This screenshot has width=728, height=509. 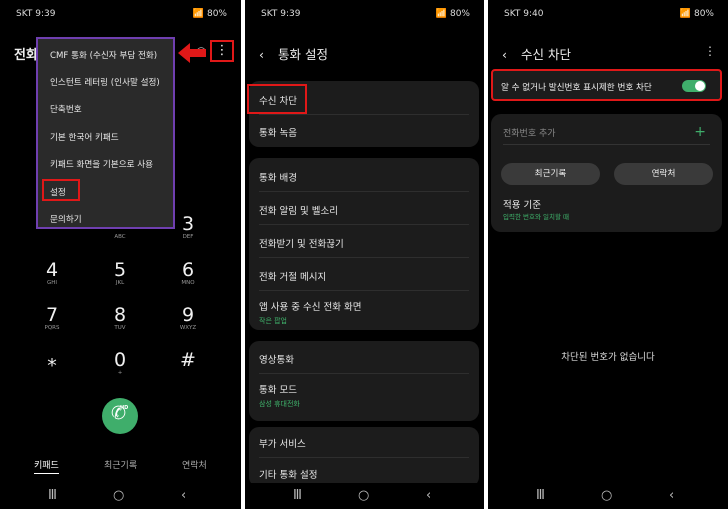 I want to click on menu-item-default-keypad: 키패드 화면을 기본으로 사용, so click(x=101, y=164).